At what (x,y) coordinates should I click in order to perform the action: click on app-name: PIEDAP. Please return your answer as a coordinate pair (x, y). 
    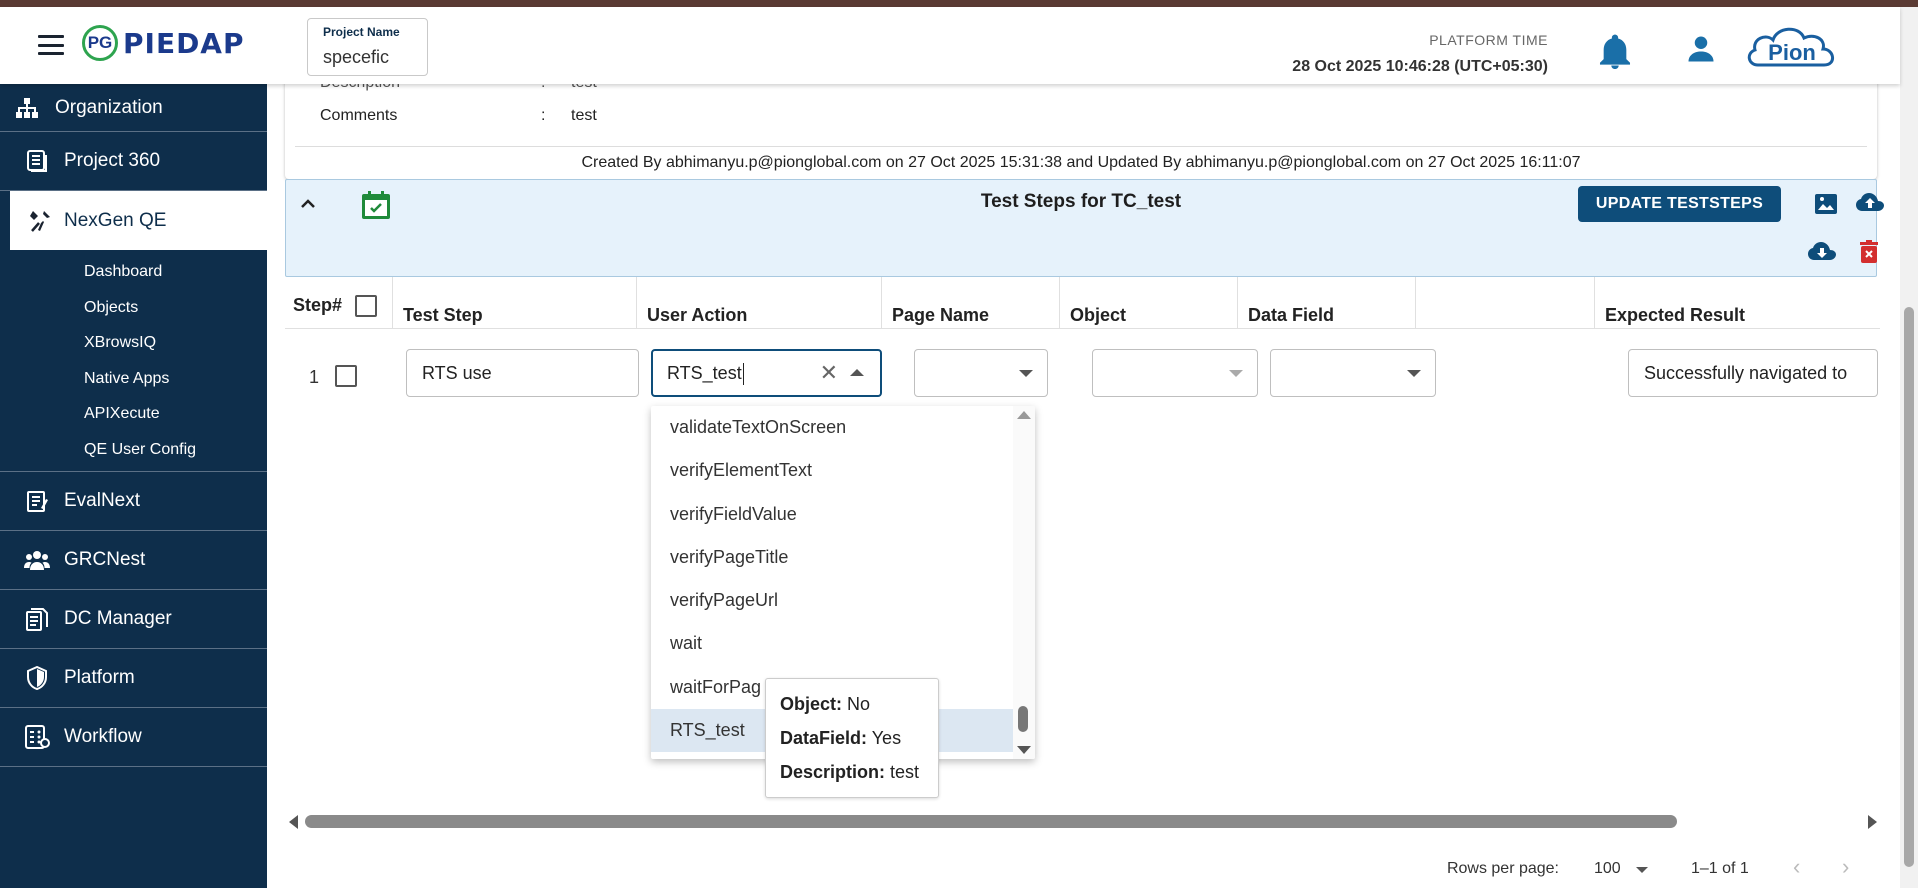
    Looking at the image, I should click on (184, 43).